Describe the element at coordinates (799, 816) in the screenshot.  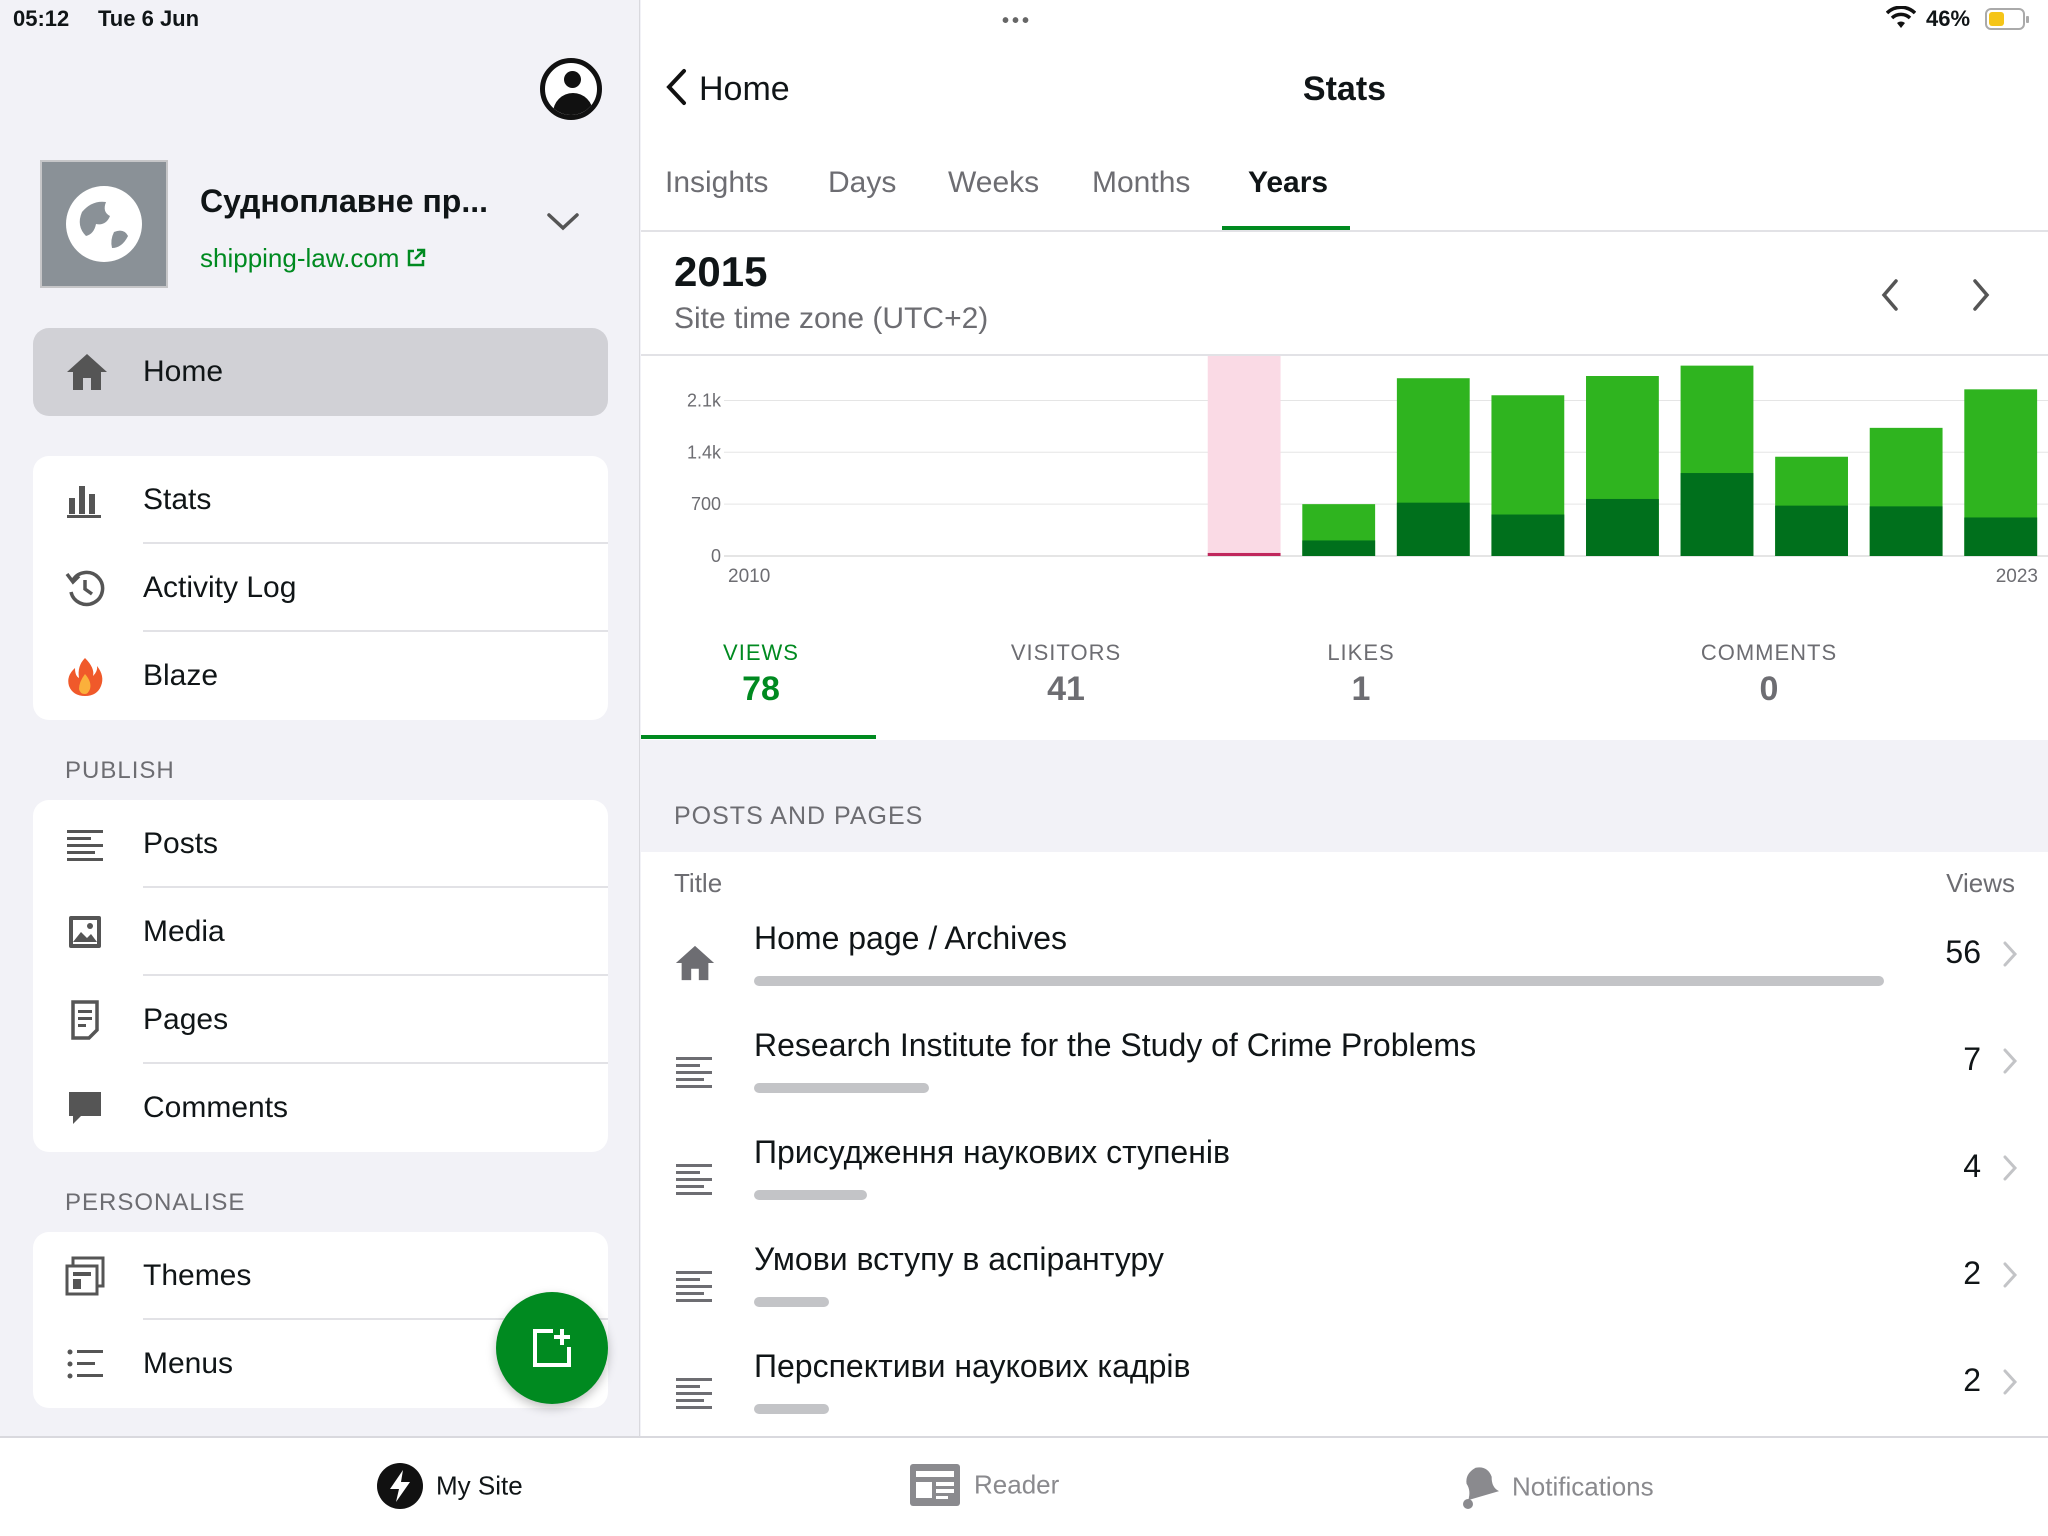
I see `posts-and-pages-heading: POSTS AND PAGES` at that location.